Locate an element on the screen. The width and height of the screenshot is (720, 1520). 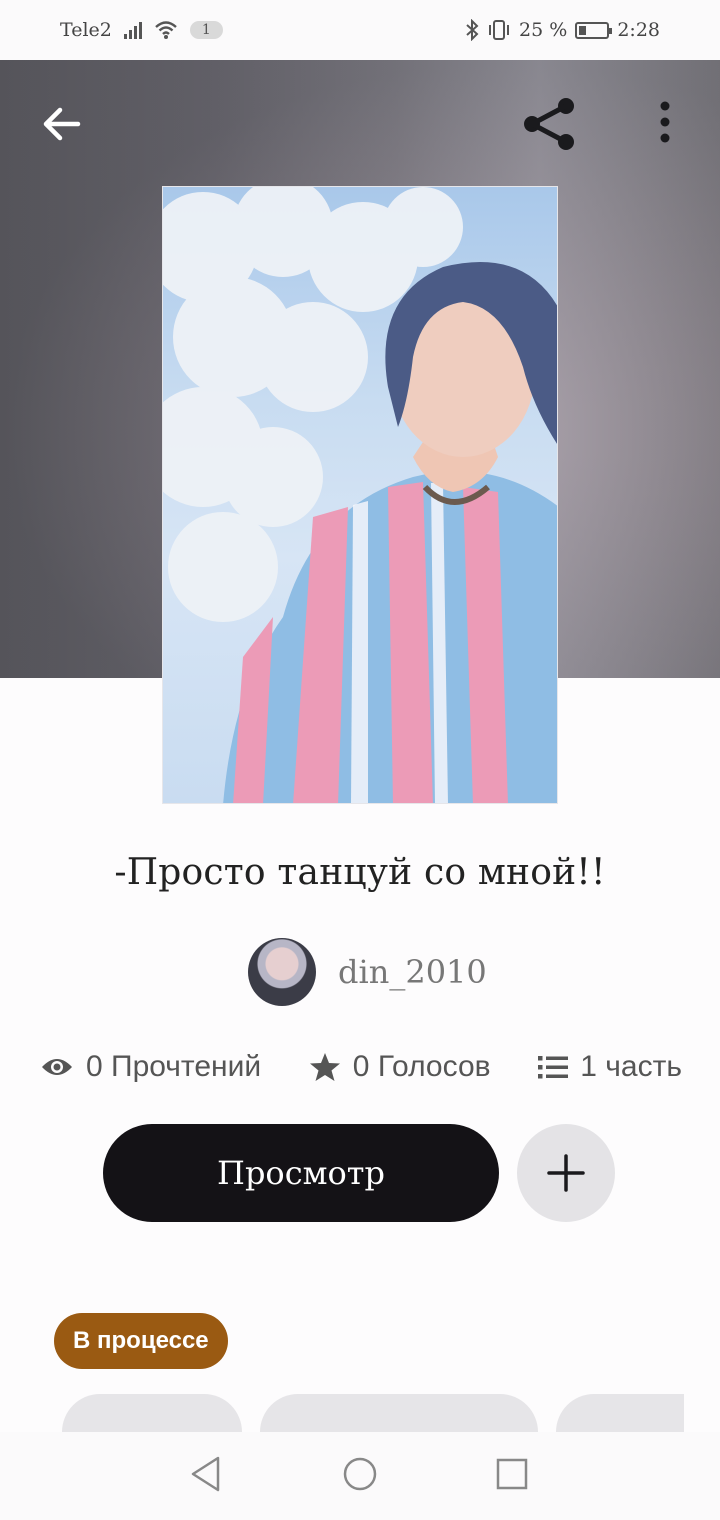
arrow-left-icon is located at coordinates (62, 124).